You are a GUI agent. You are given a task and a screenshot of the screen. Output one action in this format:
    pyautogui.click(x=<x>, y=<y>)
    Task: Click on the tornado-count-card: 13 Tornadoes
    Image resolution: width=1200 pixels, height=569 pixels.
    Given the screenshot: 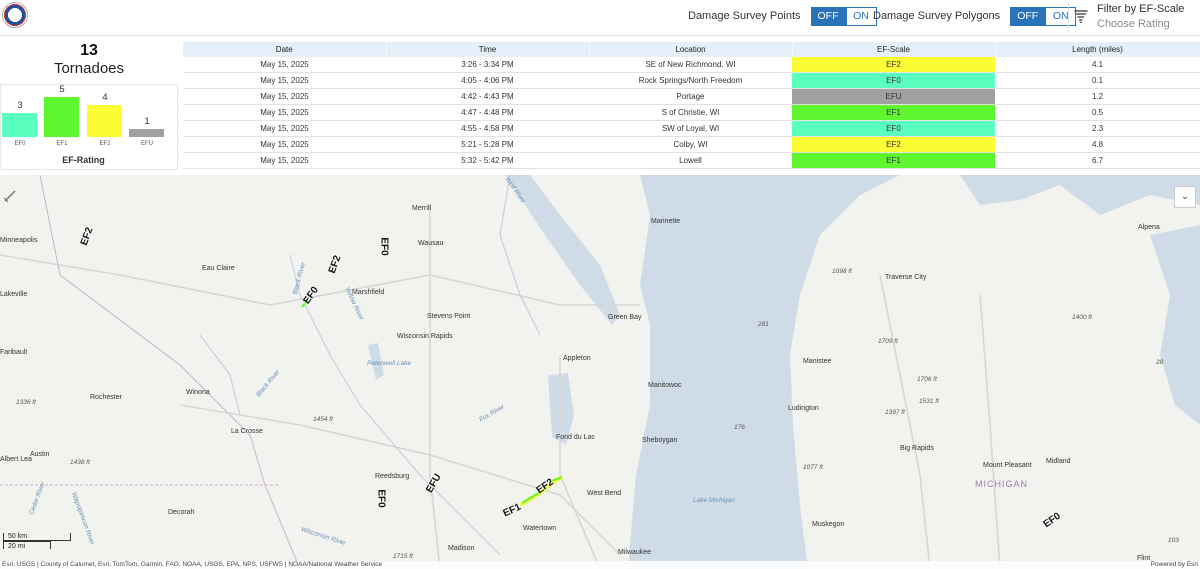 What is the action you would take?
    pyautogui.click(x=89, y=60)
    